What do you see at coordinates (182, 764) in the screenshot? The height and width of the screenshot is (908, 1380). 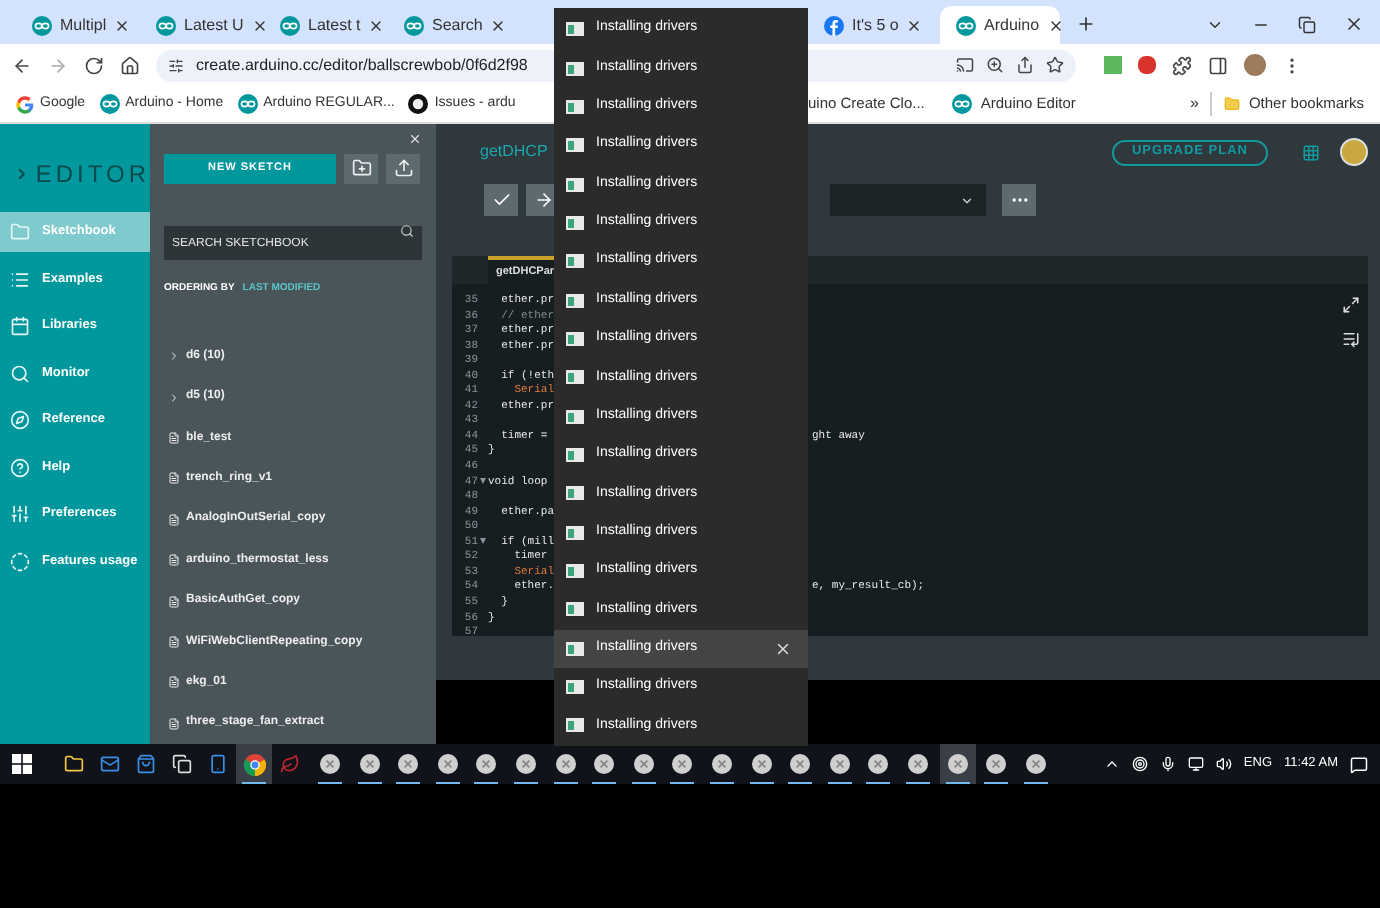 I see `cards-icon` at bounding box center [182, 764].